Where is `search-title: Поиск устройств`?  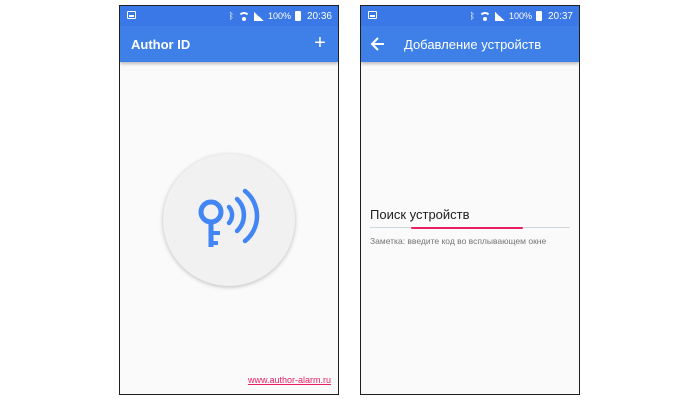 search-title: Поиск устройств is located at coordinates (420, 214).